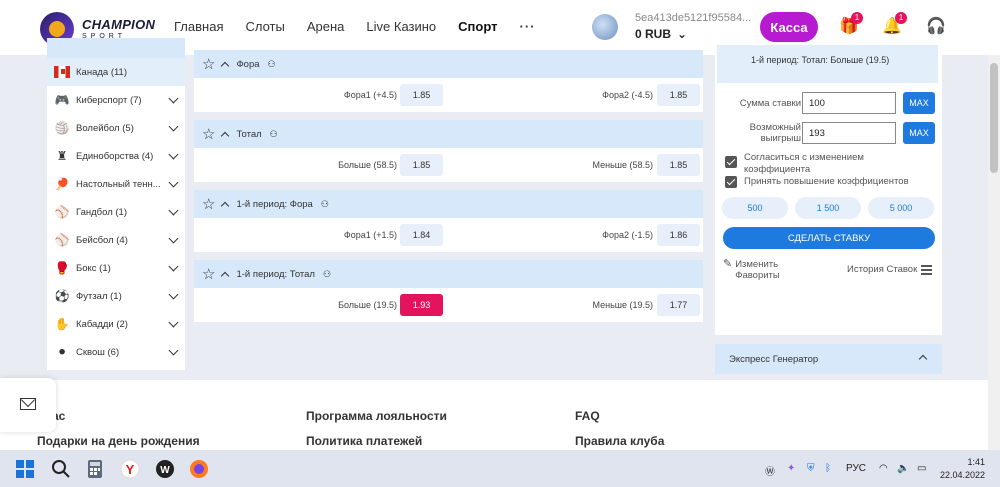  Describe the element at coordinates (678, 305) in the screenshot. I see `odd-button: 1.77` at that location.